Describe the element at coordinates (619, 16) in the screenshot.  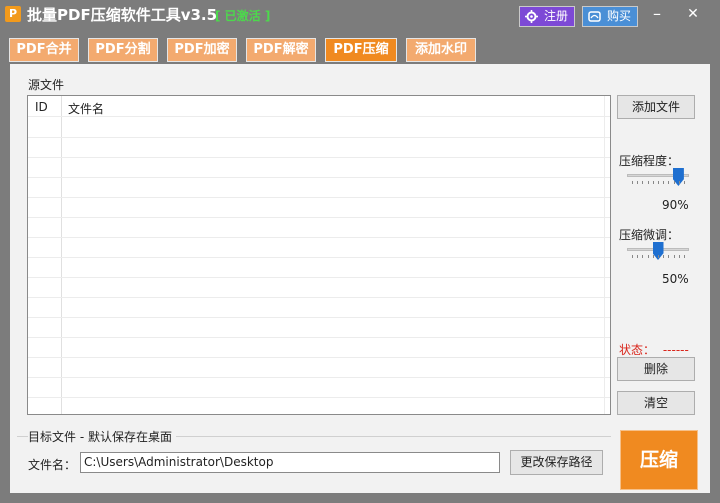
I see `buy-button-label: 购买` at that location.